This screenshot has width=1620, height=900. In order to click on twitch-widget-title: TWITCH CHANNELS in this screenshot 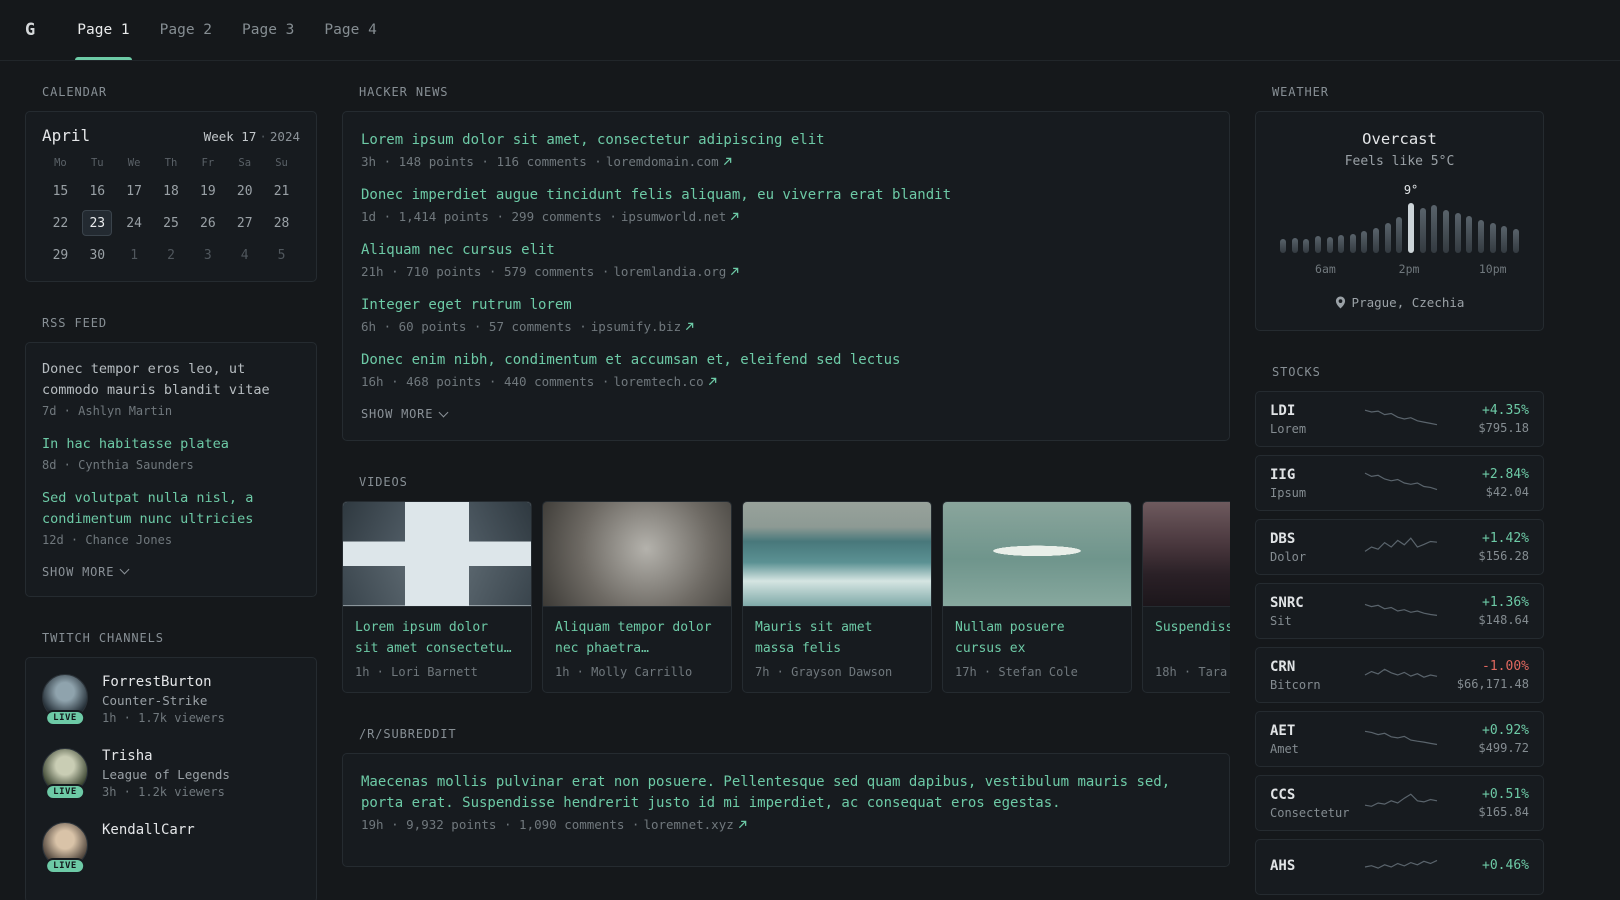, I will do `click(103, 637)`.